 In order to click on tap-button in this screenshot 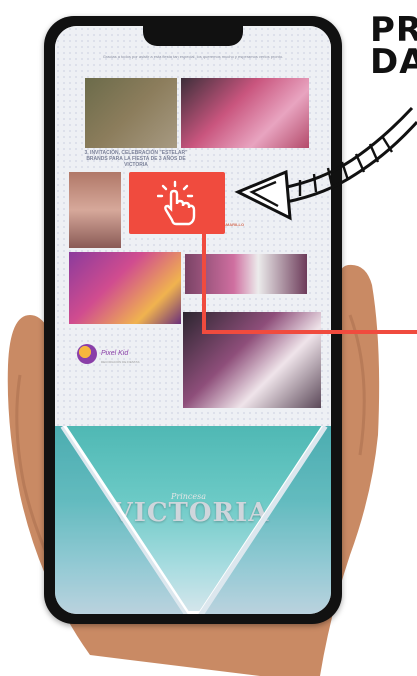, I will do `click(177, 203)`.